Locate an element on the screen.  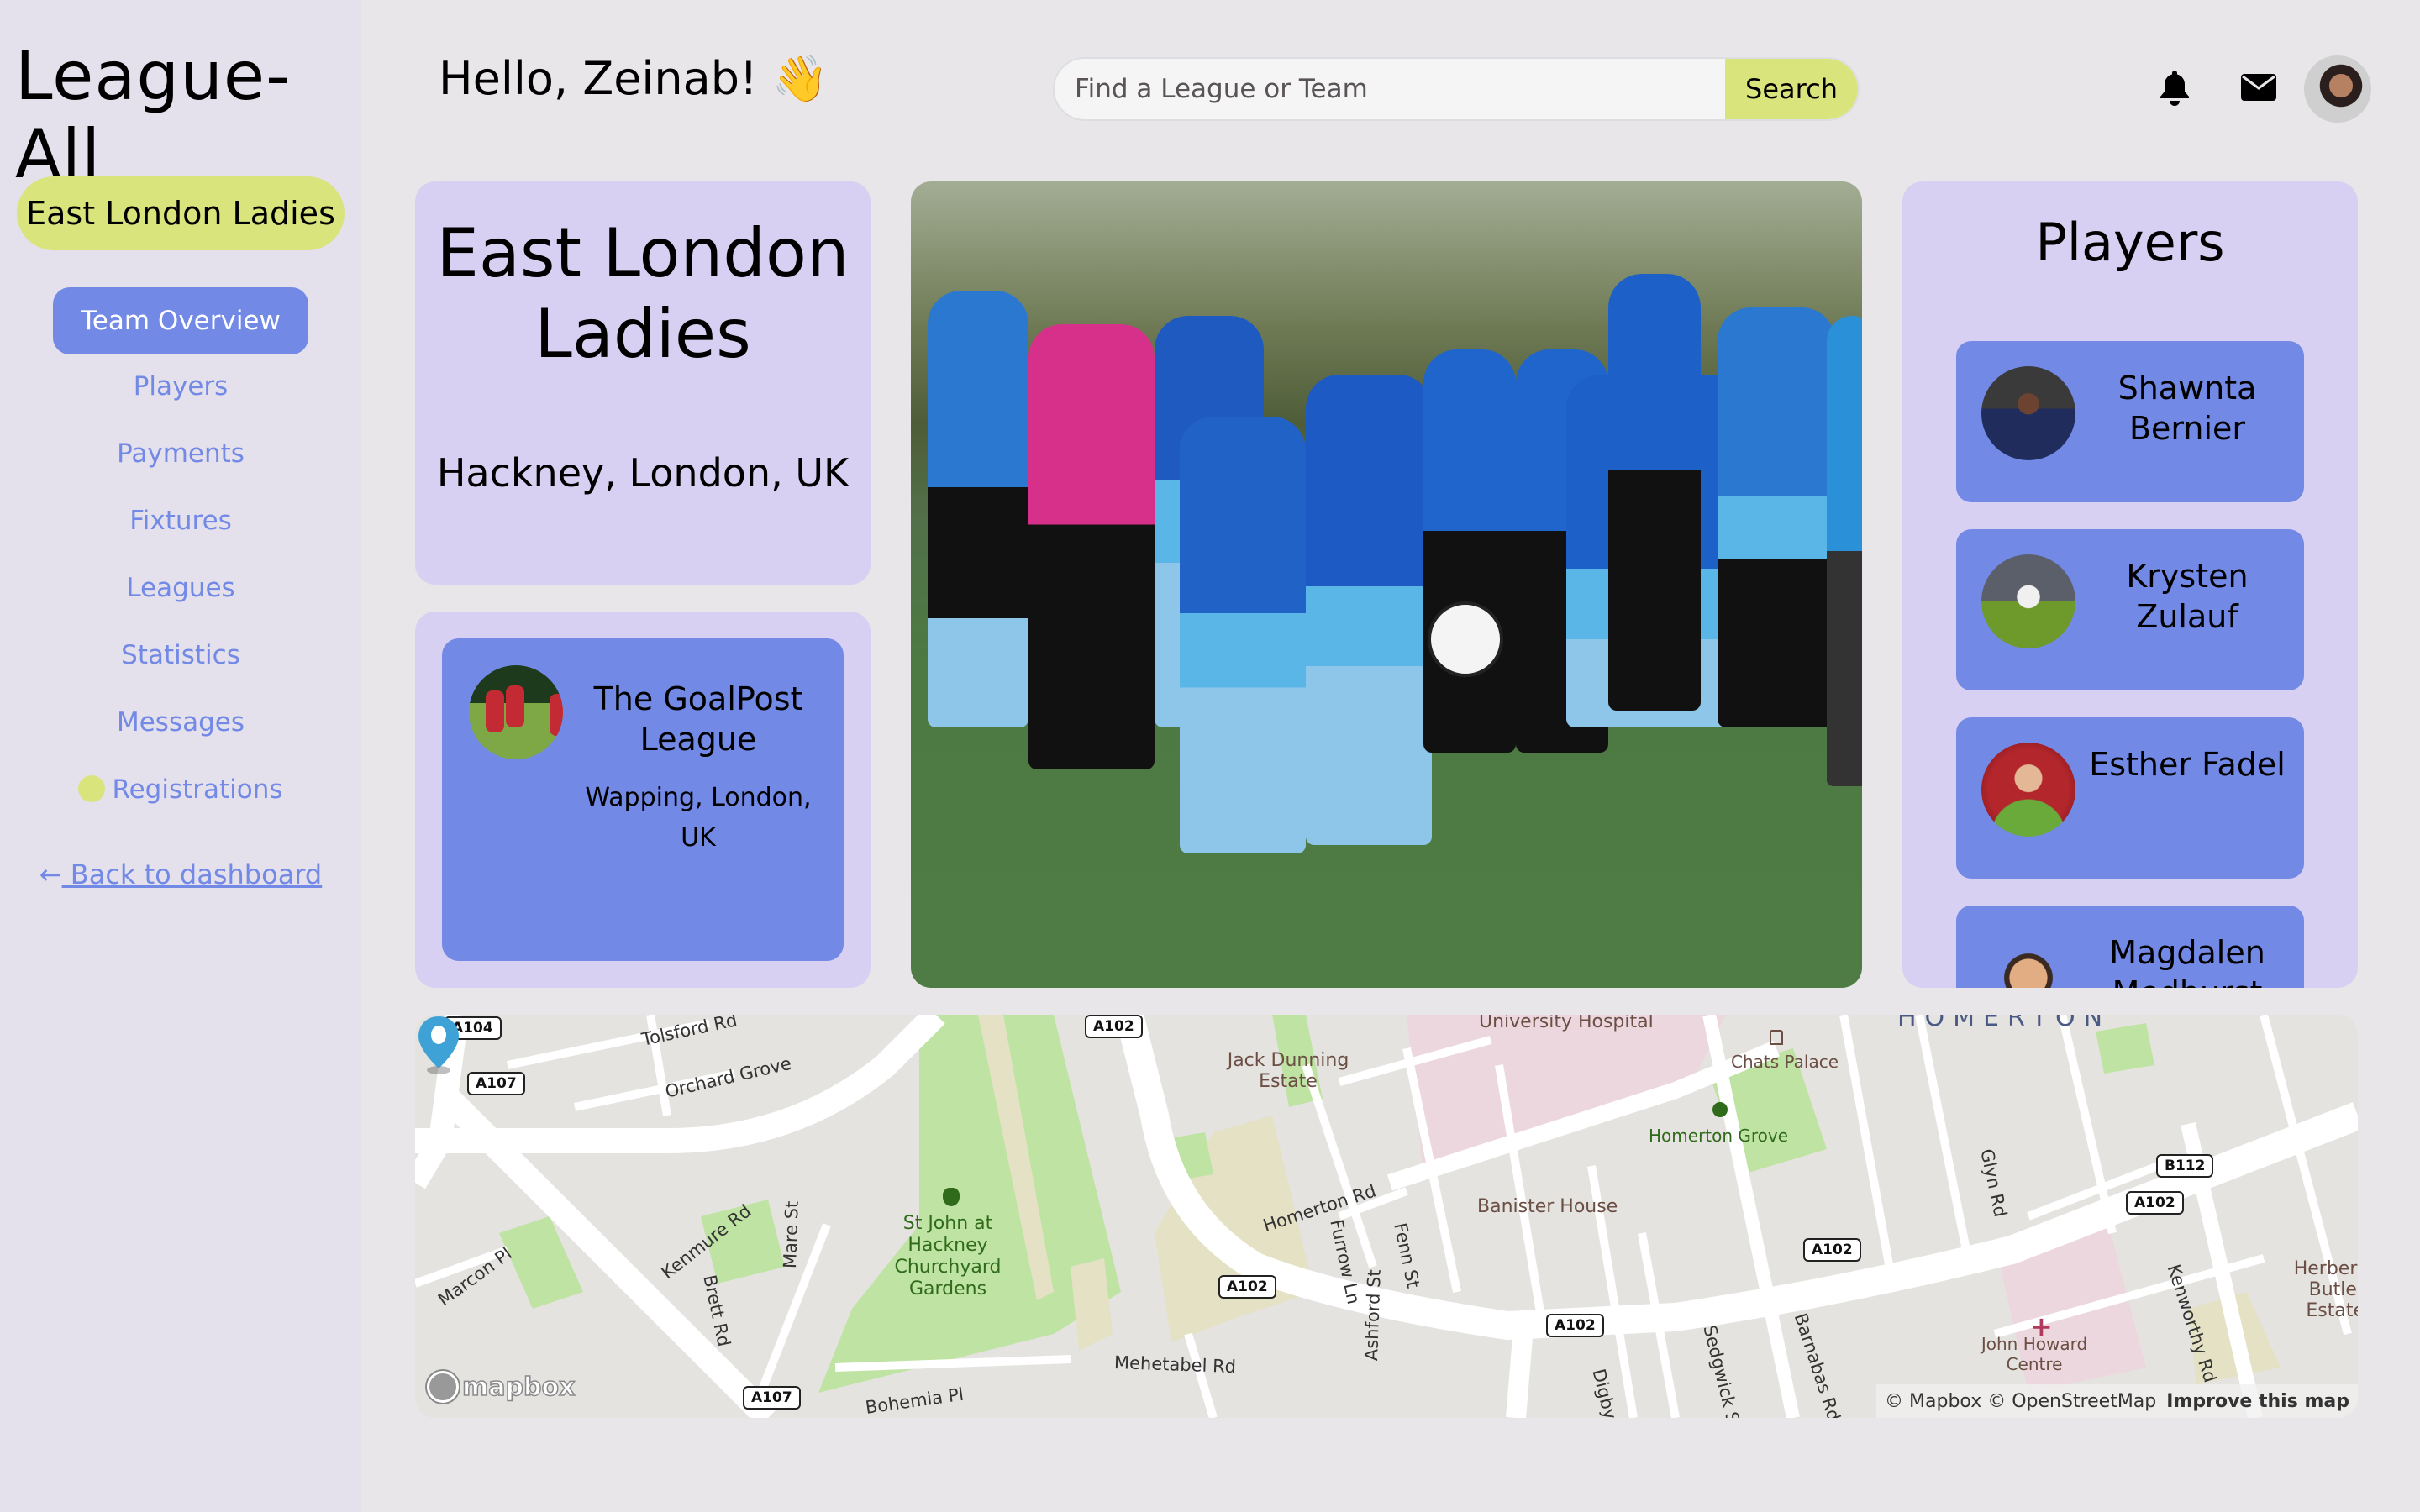
sidebar-item-registrations: Registrations is located at coordinates (180, 789).